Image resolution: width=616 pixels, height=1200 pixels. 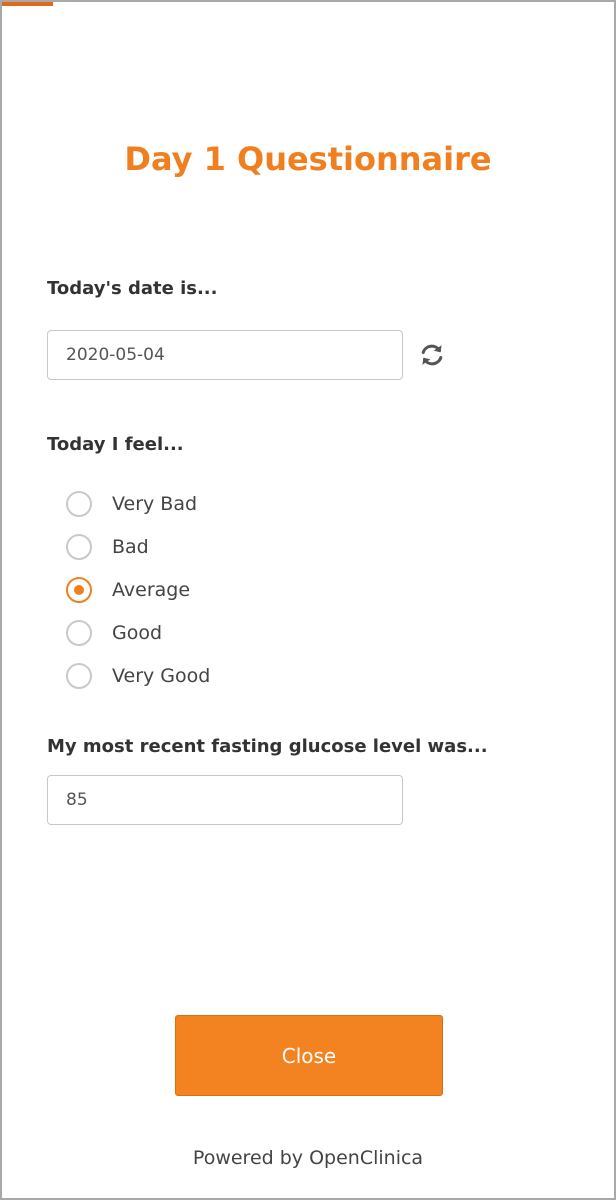 I want to click on radio-label: Very Good, so click(x=161, y=675).